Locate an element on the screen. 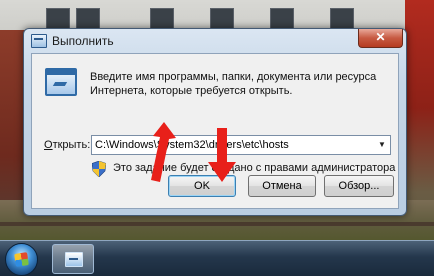  taskbar is located at coordinates (217, 258).